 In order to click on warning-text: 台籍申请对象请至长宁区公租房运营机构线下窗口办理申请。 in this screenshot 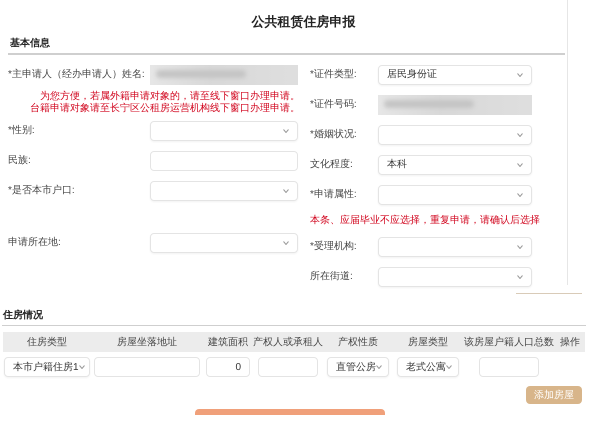, I will do `click(165, 108)`.